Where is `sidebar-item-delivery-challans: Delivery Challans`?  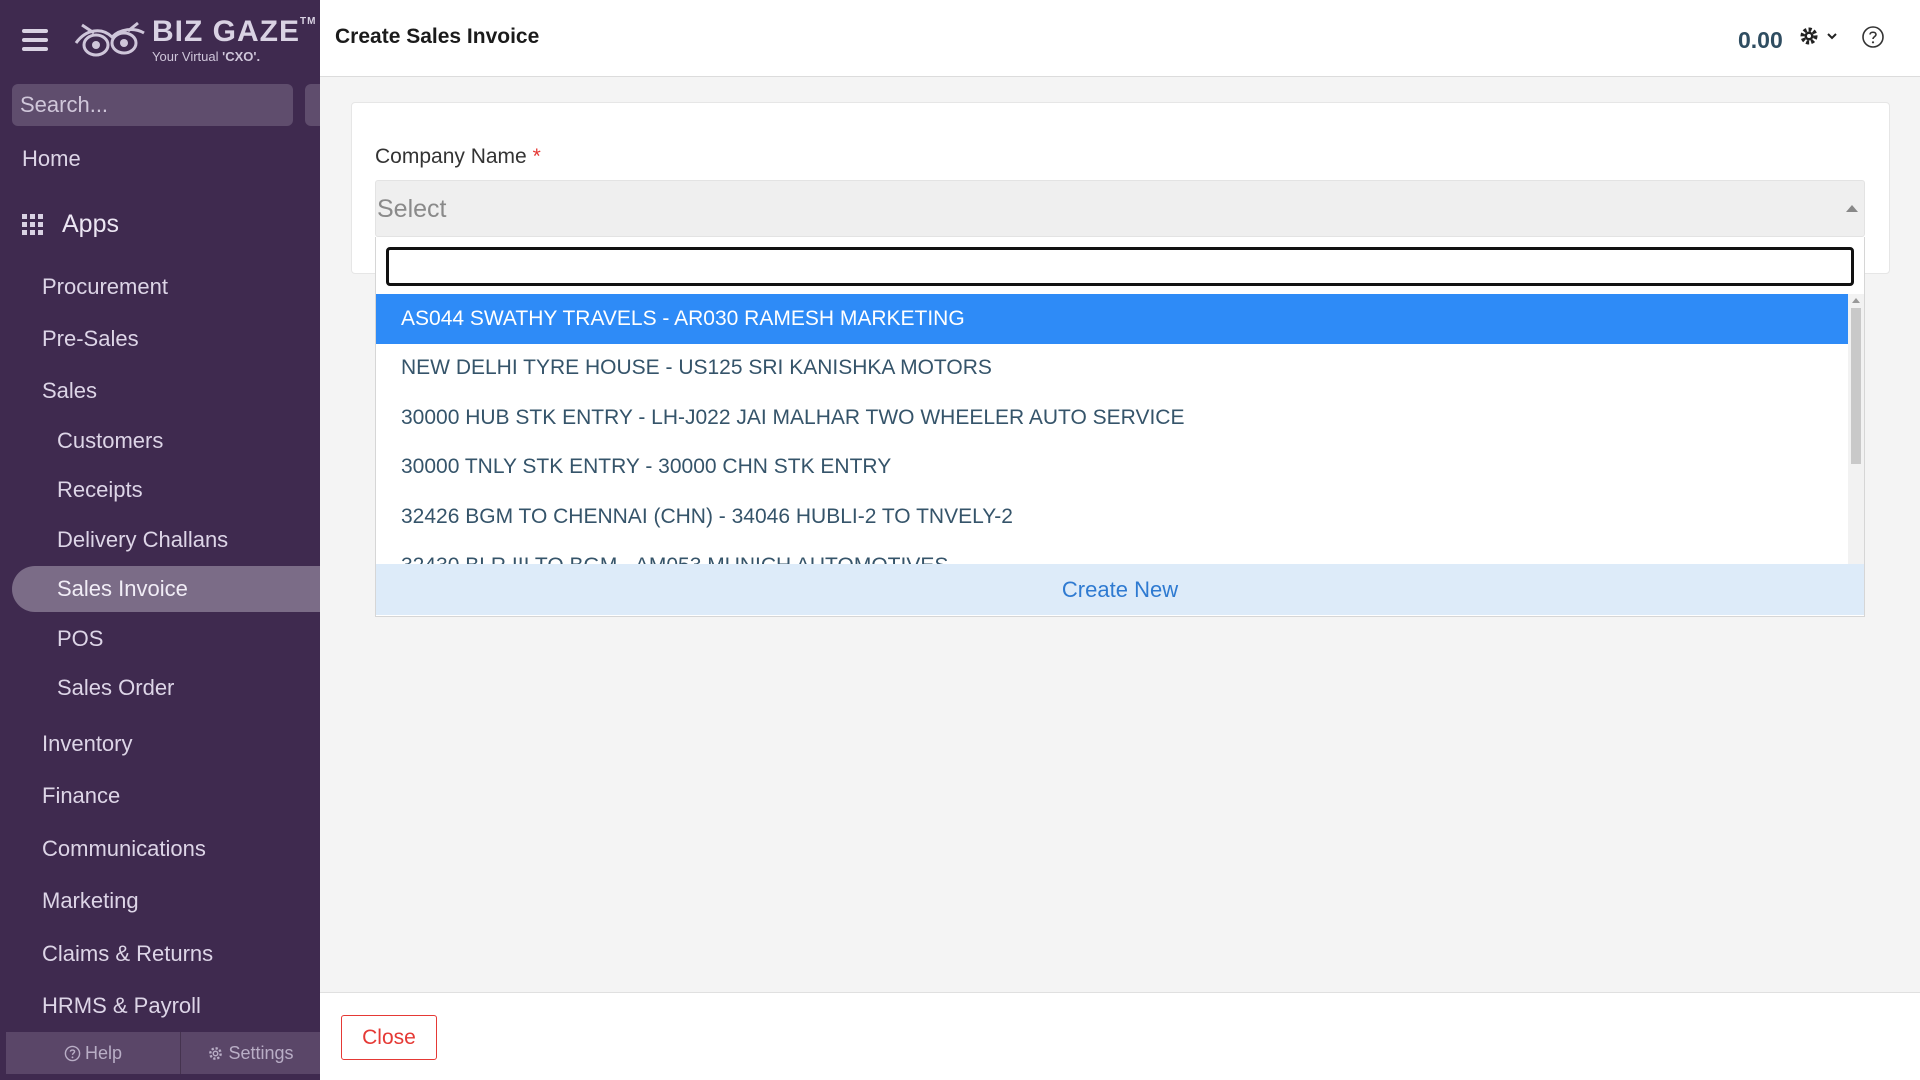
sidebar-item-delivery-challans: Delivery Challans is located at coordinates (142, 540).